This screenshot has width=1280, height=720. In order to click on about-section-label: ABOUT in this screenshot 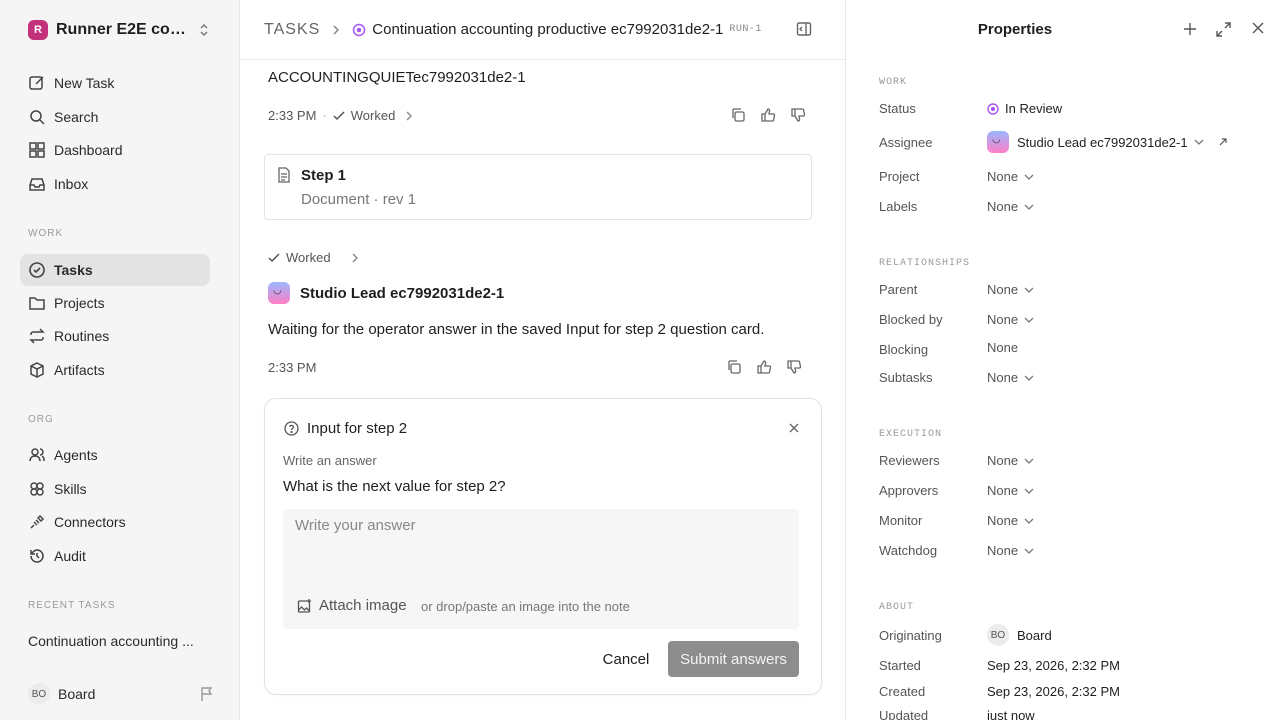, I will do `click(897, 607)`.